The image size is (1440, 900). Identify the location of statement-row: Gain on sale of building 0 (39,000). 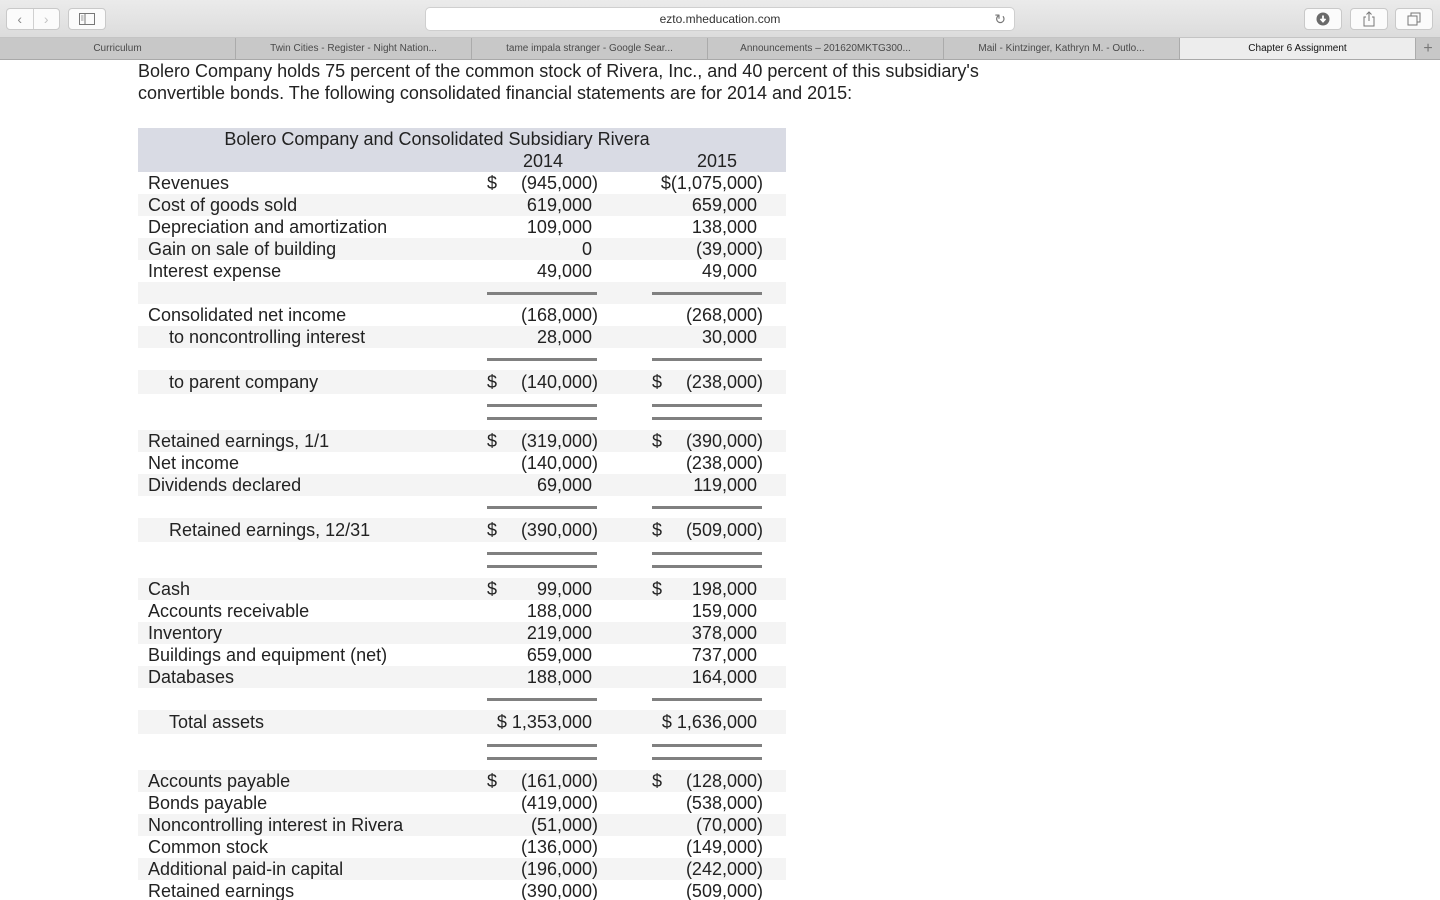
(462, 249).